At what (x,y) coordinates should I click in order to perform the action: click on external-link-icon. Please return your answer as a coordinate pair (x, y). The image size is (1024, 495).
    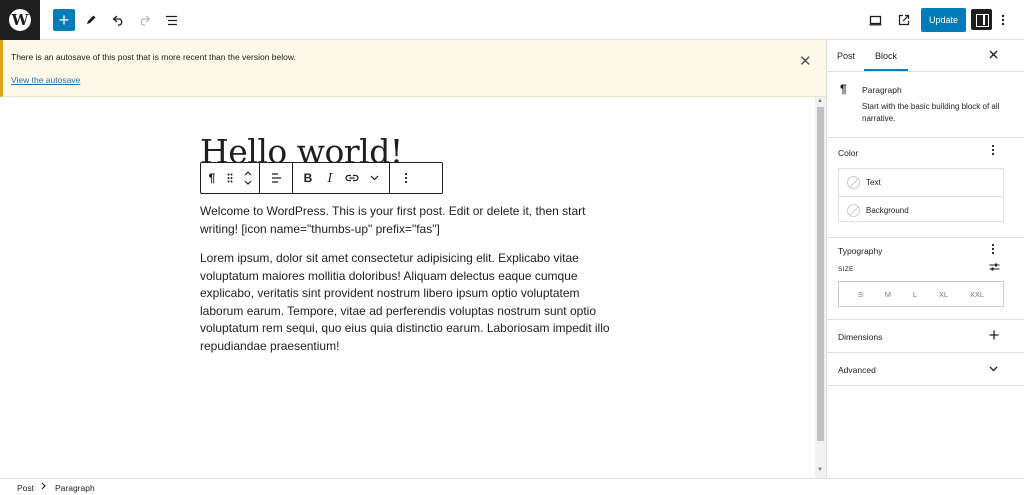
    Looking at the image, I should click on (904, 20).